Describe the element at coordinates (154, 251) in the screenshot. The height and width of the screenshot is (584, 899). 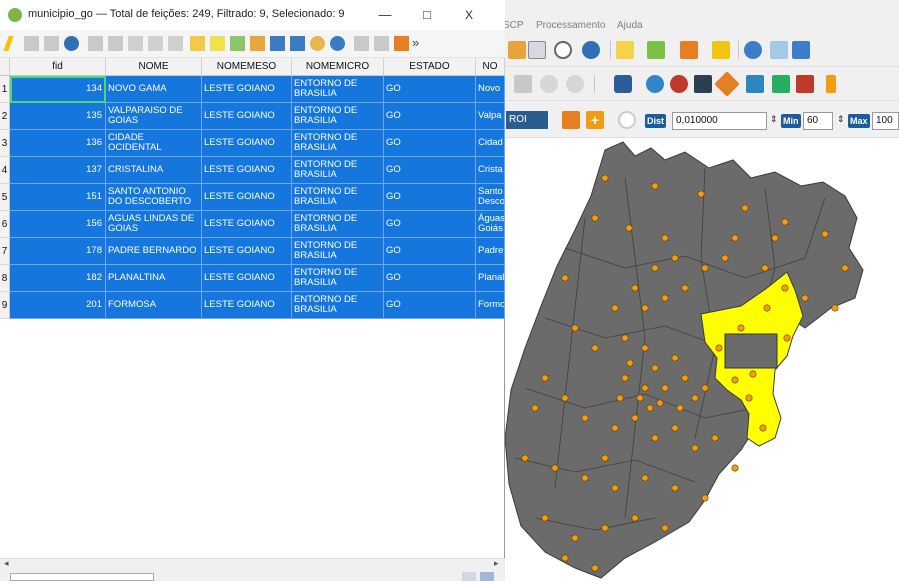
I see `cell-nome: PADRE BERNARDO` at that location.